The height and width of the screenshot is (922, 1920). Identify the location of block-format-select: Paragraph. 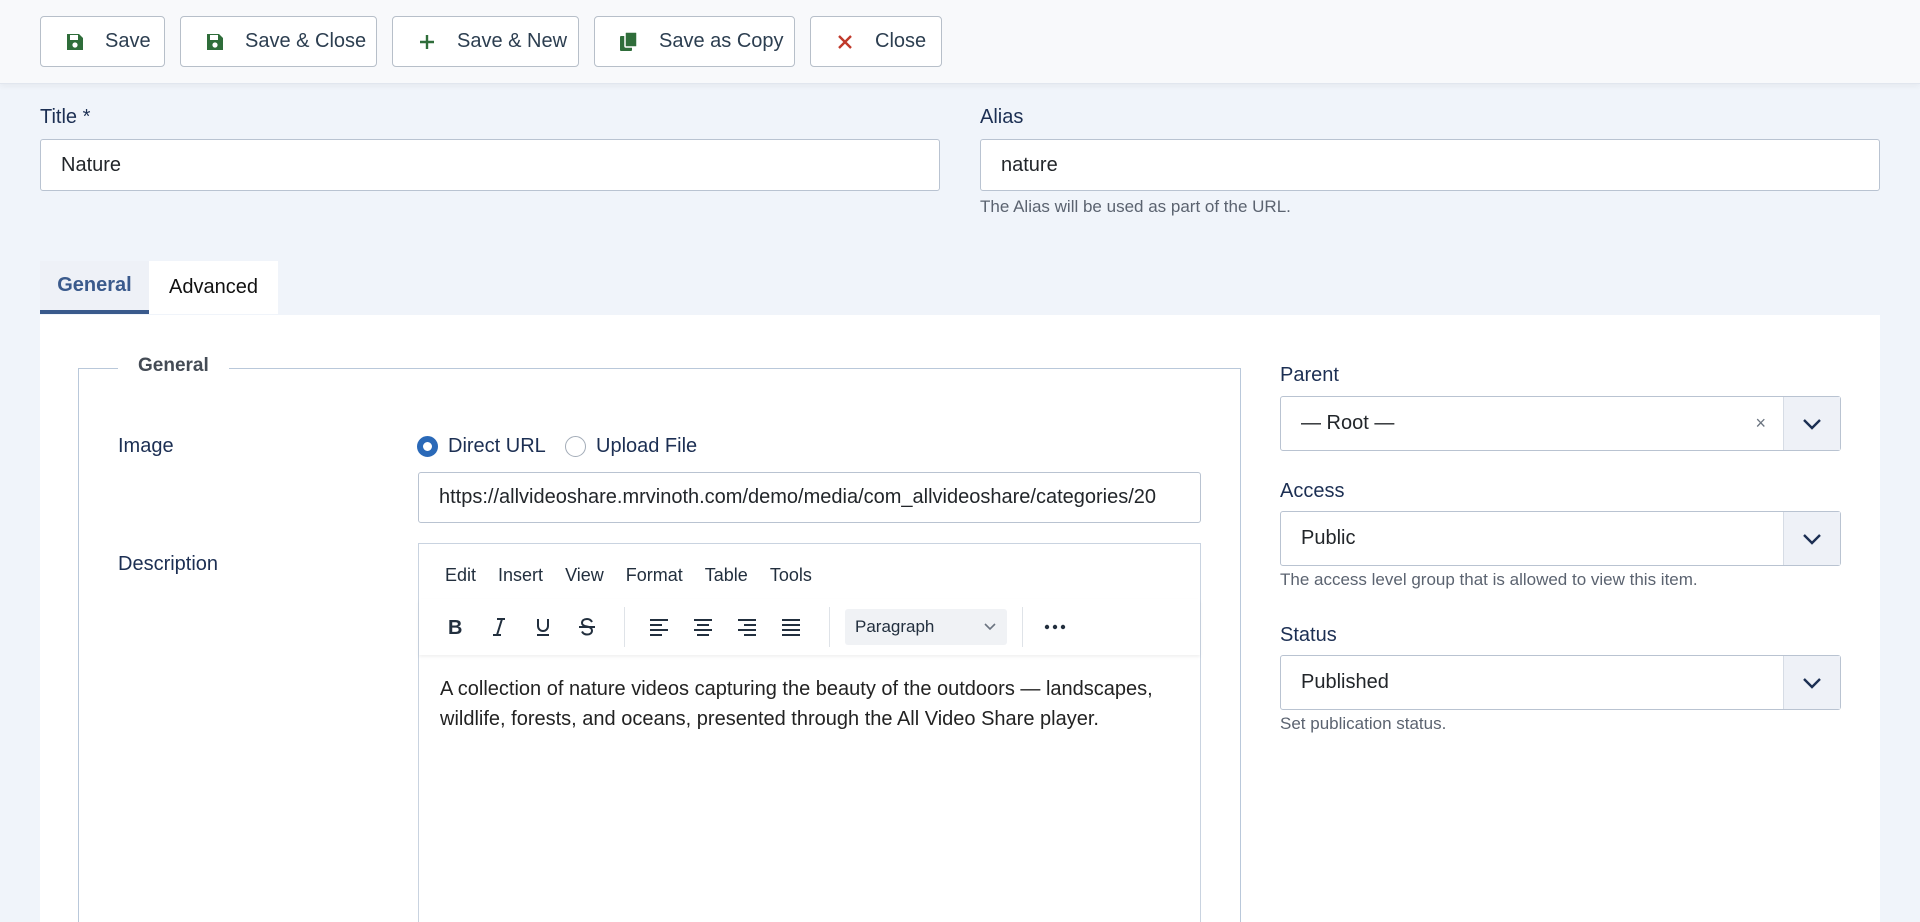
(926, 627).